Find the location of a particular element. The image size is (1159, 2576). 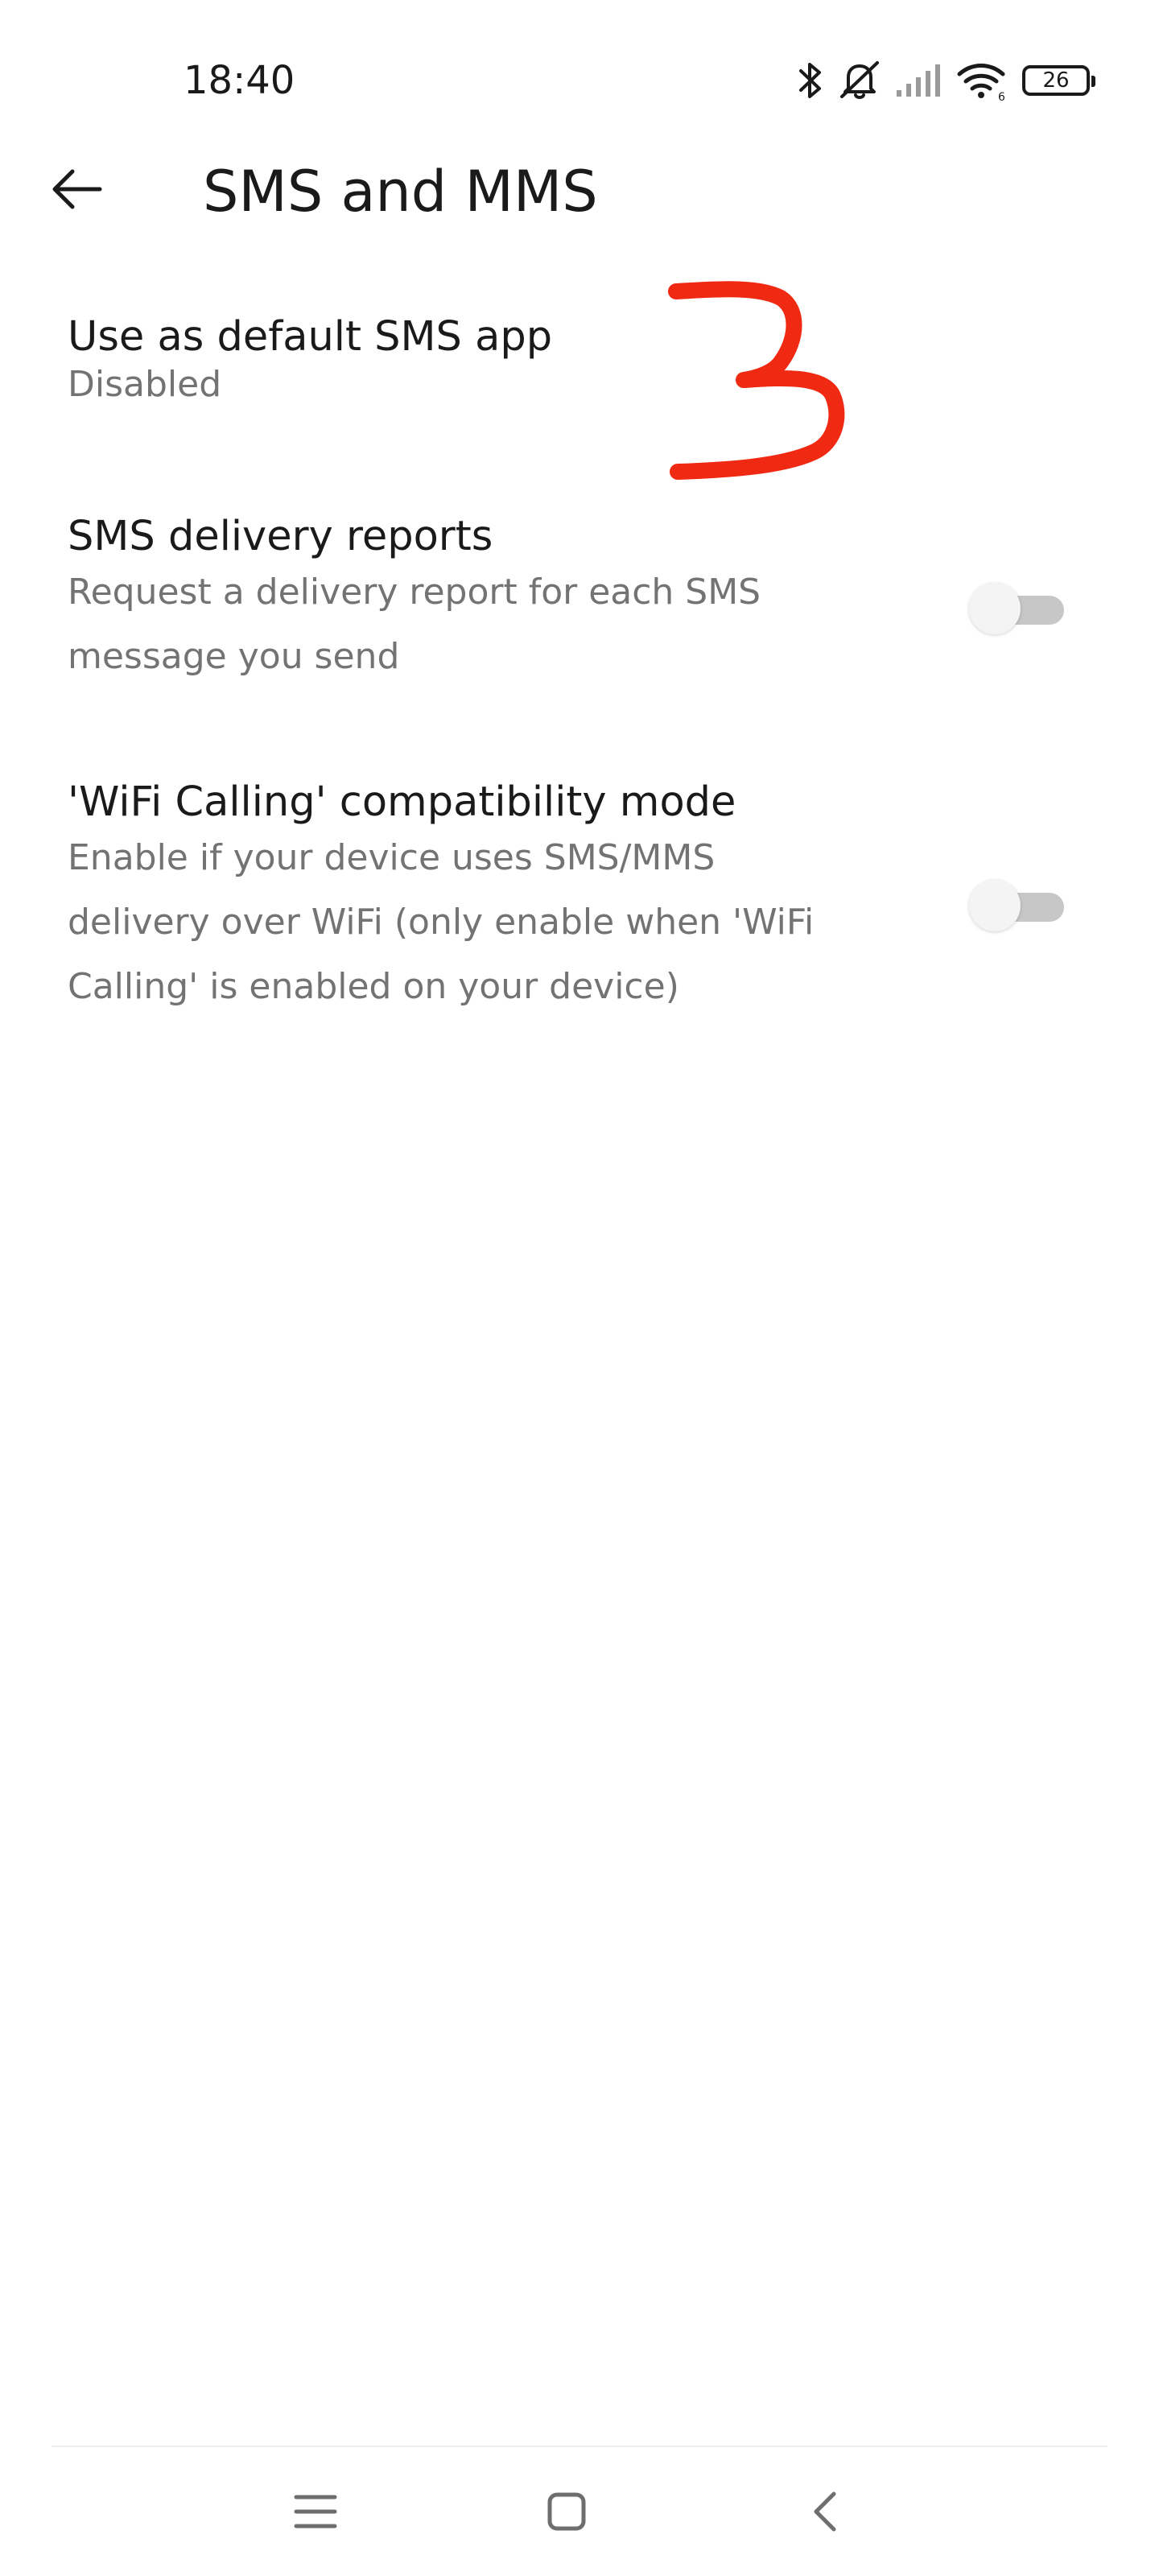

recents-button is located at coordinates (315, 2511).